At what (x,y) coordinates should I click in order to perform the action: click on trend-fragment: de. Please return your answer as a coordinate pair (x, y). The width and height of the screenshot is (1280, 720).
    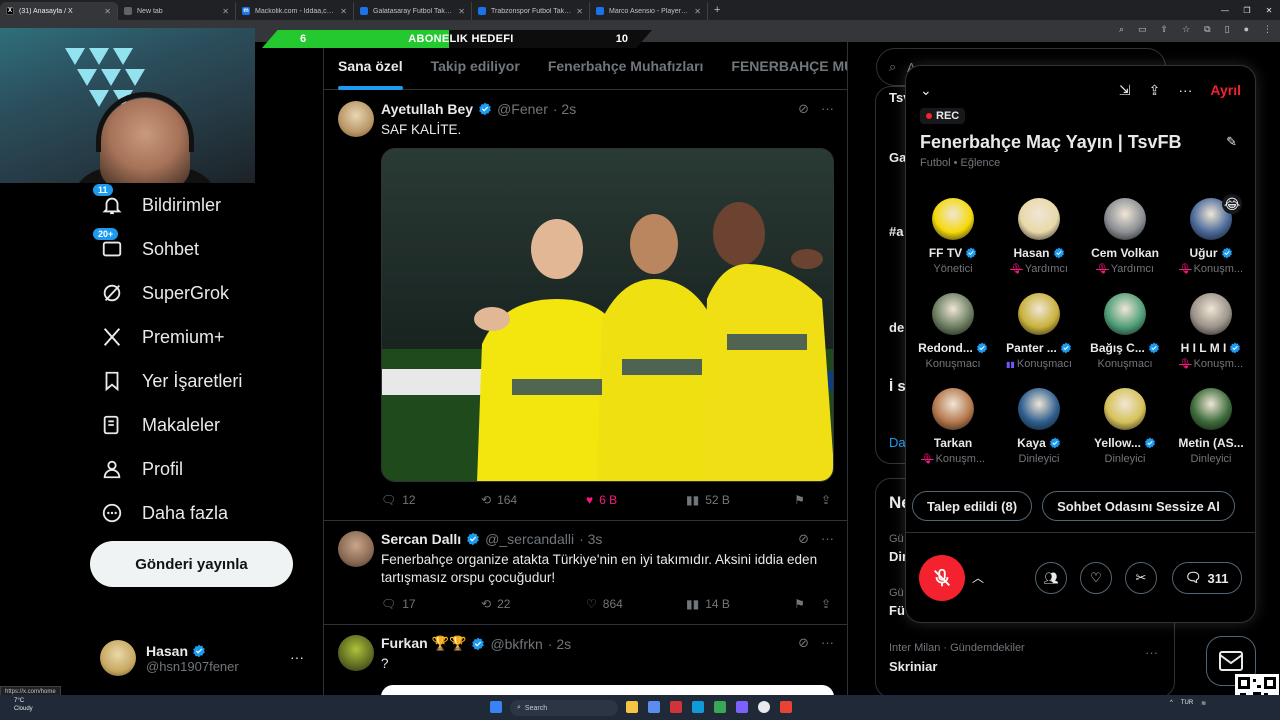
    Looking at the image, I should click on (896, 327).